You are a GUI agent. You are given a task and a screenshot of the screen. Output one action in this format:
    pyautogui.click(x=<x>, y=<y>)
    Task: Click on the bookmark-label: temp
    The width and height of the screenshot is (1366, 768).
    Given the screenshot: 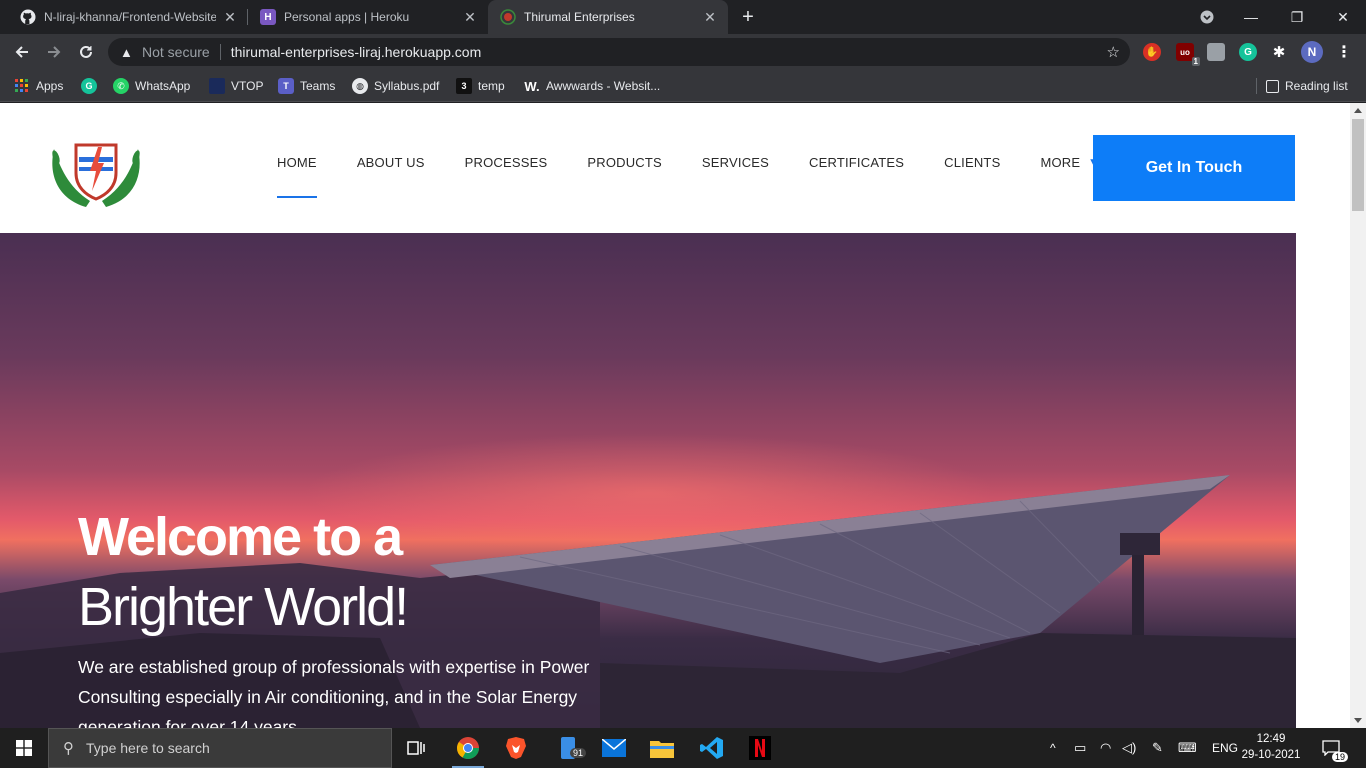 What is the action you would take?
    pyautogui.click(x=491, y=86)
    